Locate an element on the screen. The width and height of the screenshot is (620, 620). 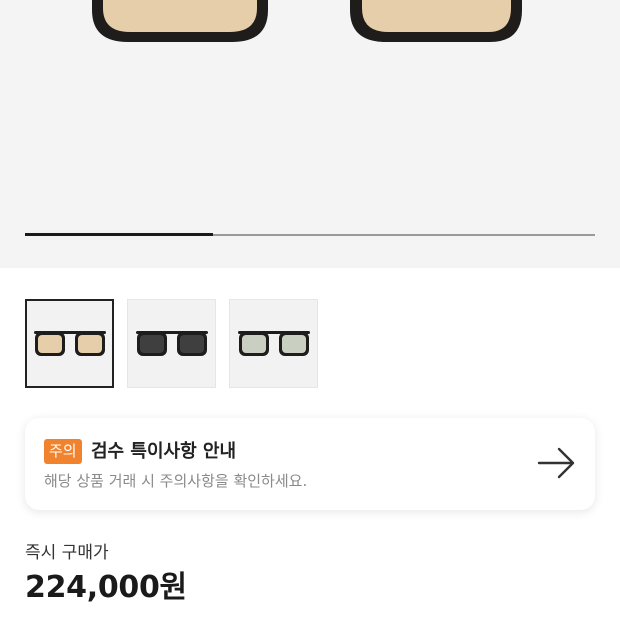
gallery-progress-bar is located at coordinates (310, 234).